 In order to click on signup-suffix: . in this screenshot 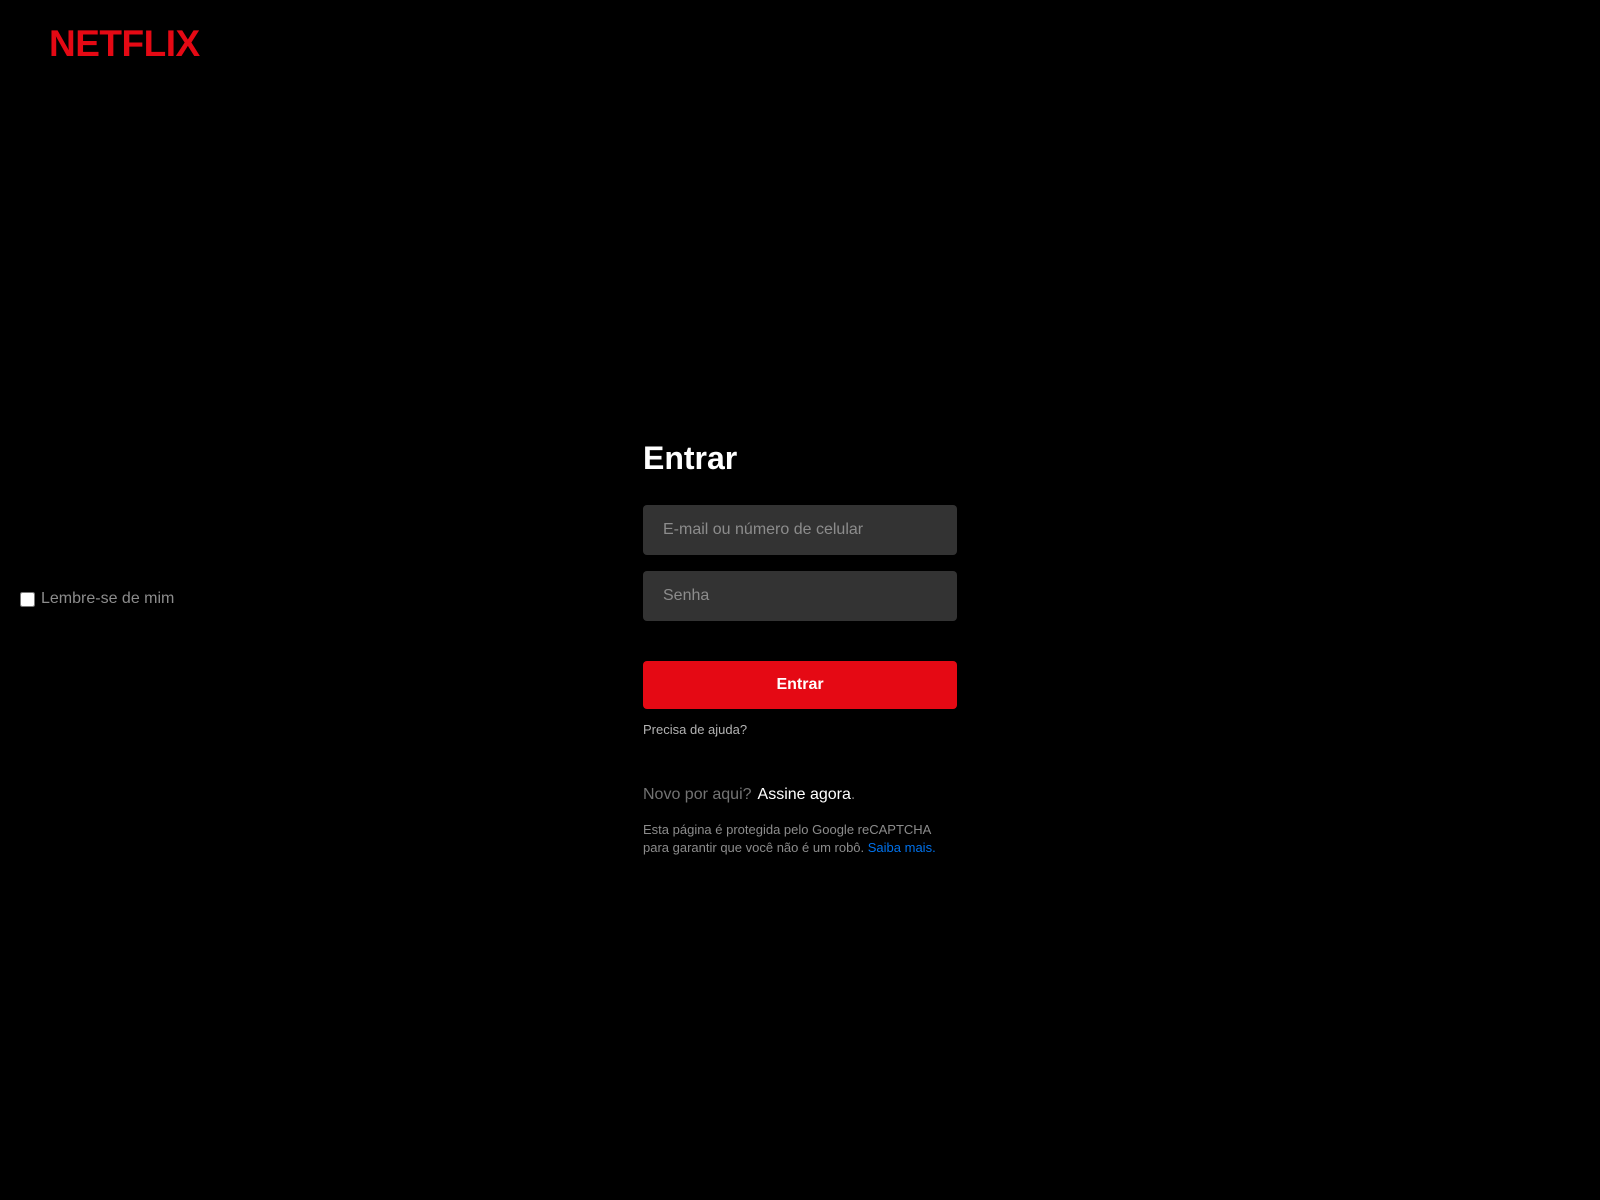, I will do `click(853, 794)`.